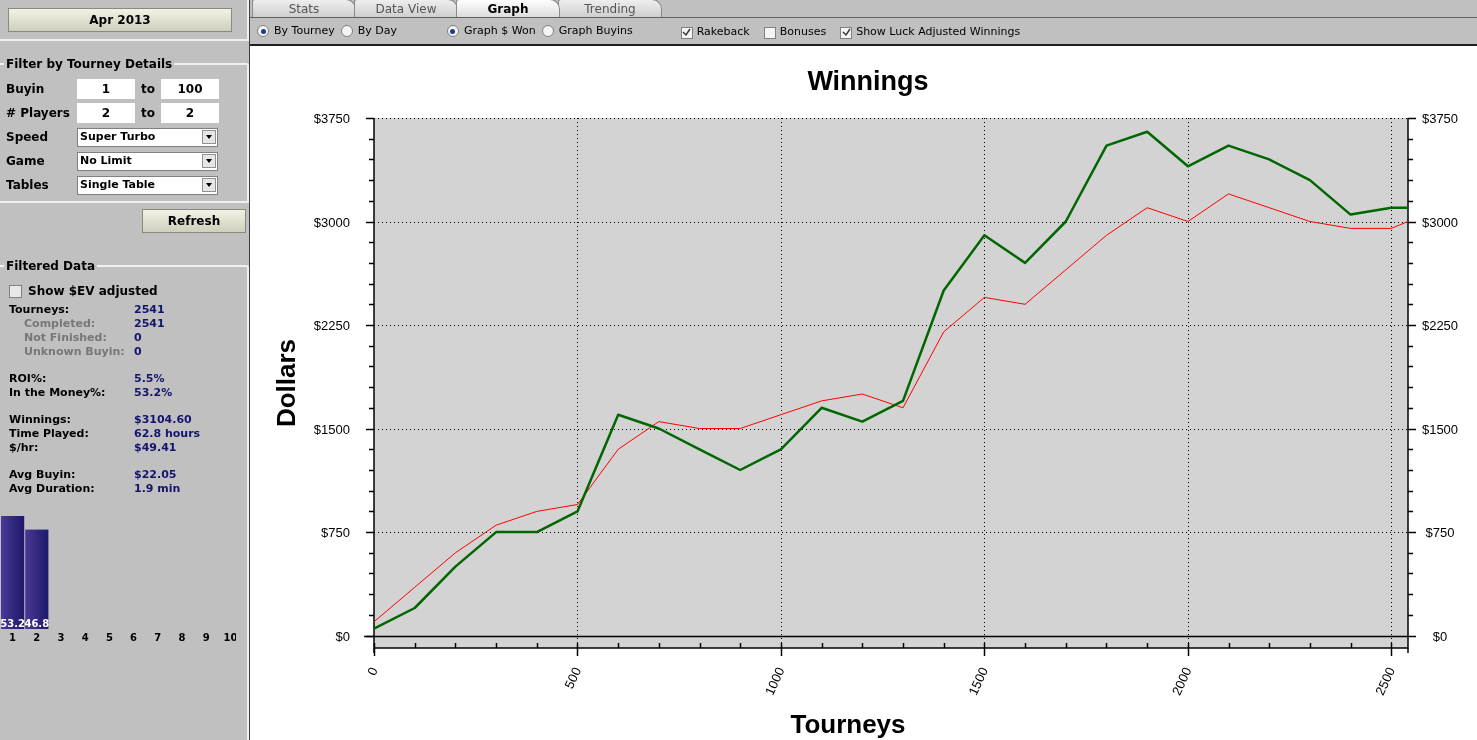  What do you see at coordinates (58, 393) in the screenshot?
I see `stat-label: In the Money%:` at bounding box center [58, 393].